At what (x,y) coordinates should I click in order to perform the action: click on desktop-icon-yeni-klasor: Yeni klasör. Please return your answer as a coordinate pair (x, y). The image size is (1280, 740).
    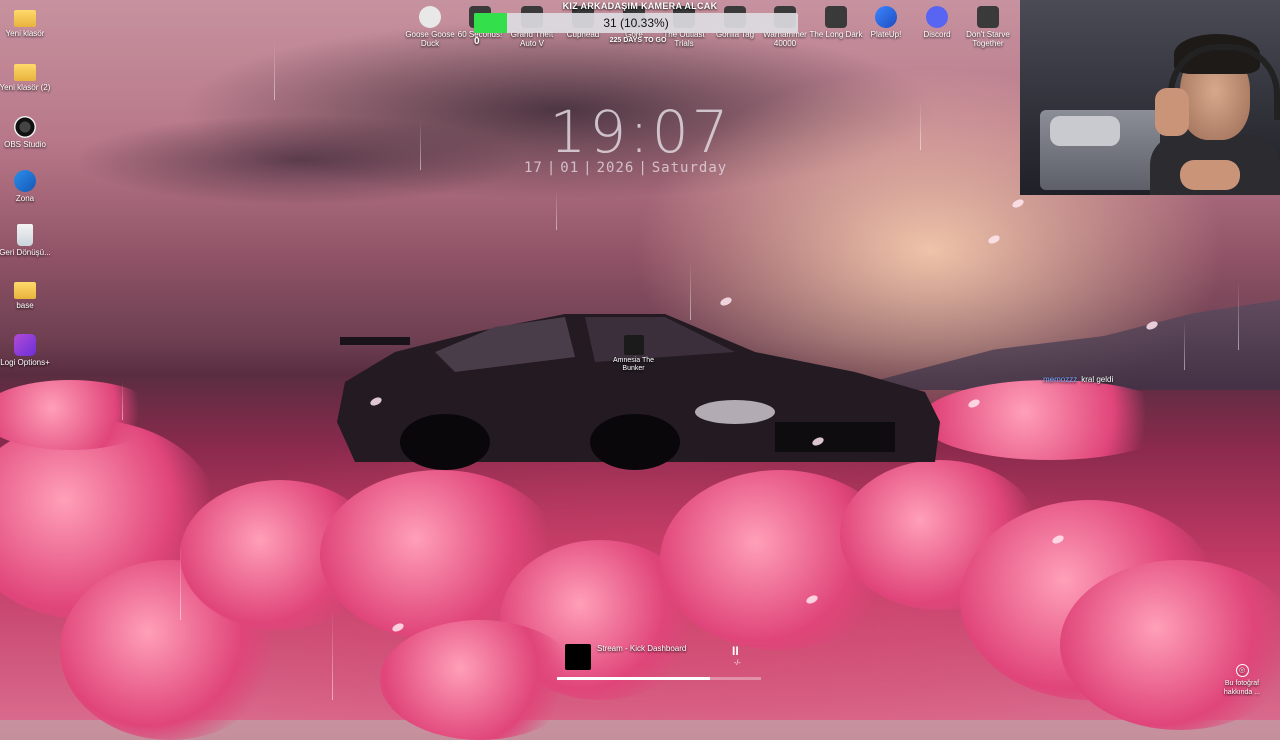
    Looking at the image, I should click on (26, 22).